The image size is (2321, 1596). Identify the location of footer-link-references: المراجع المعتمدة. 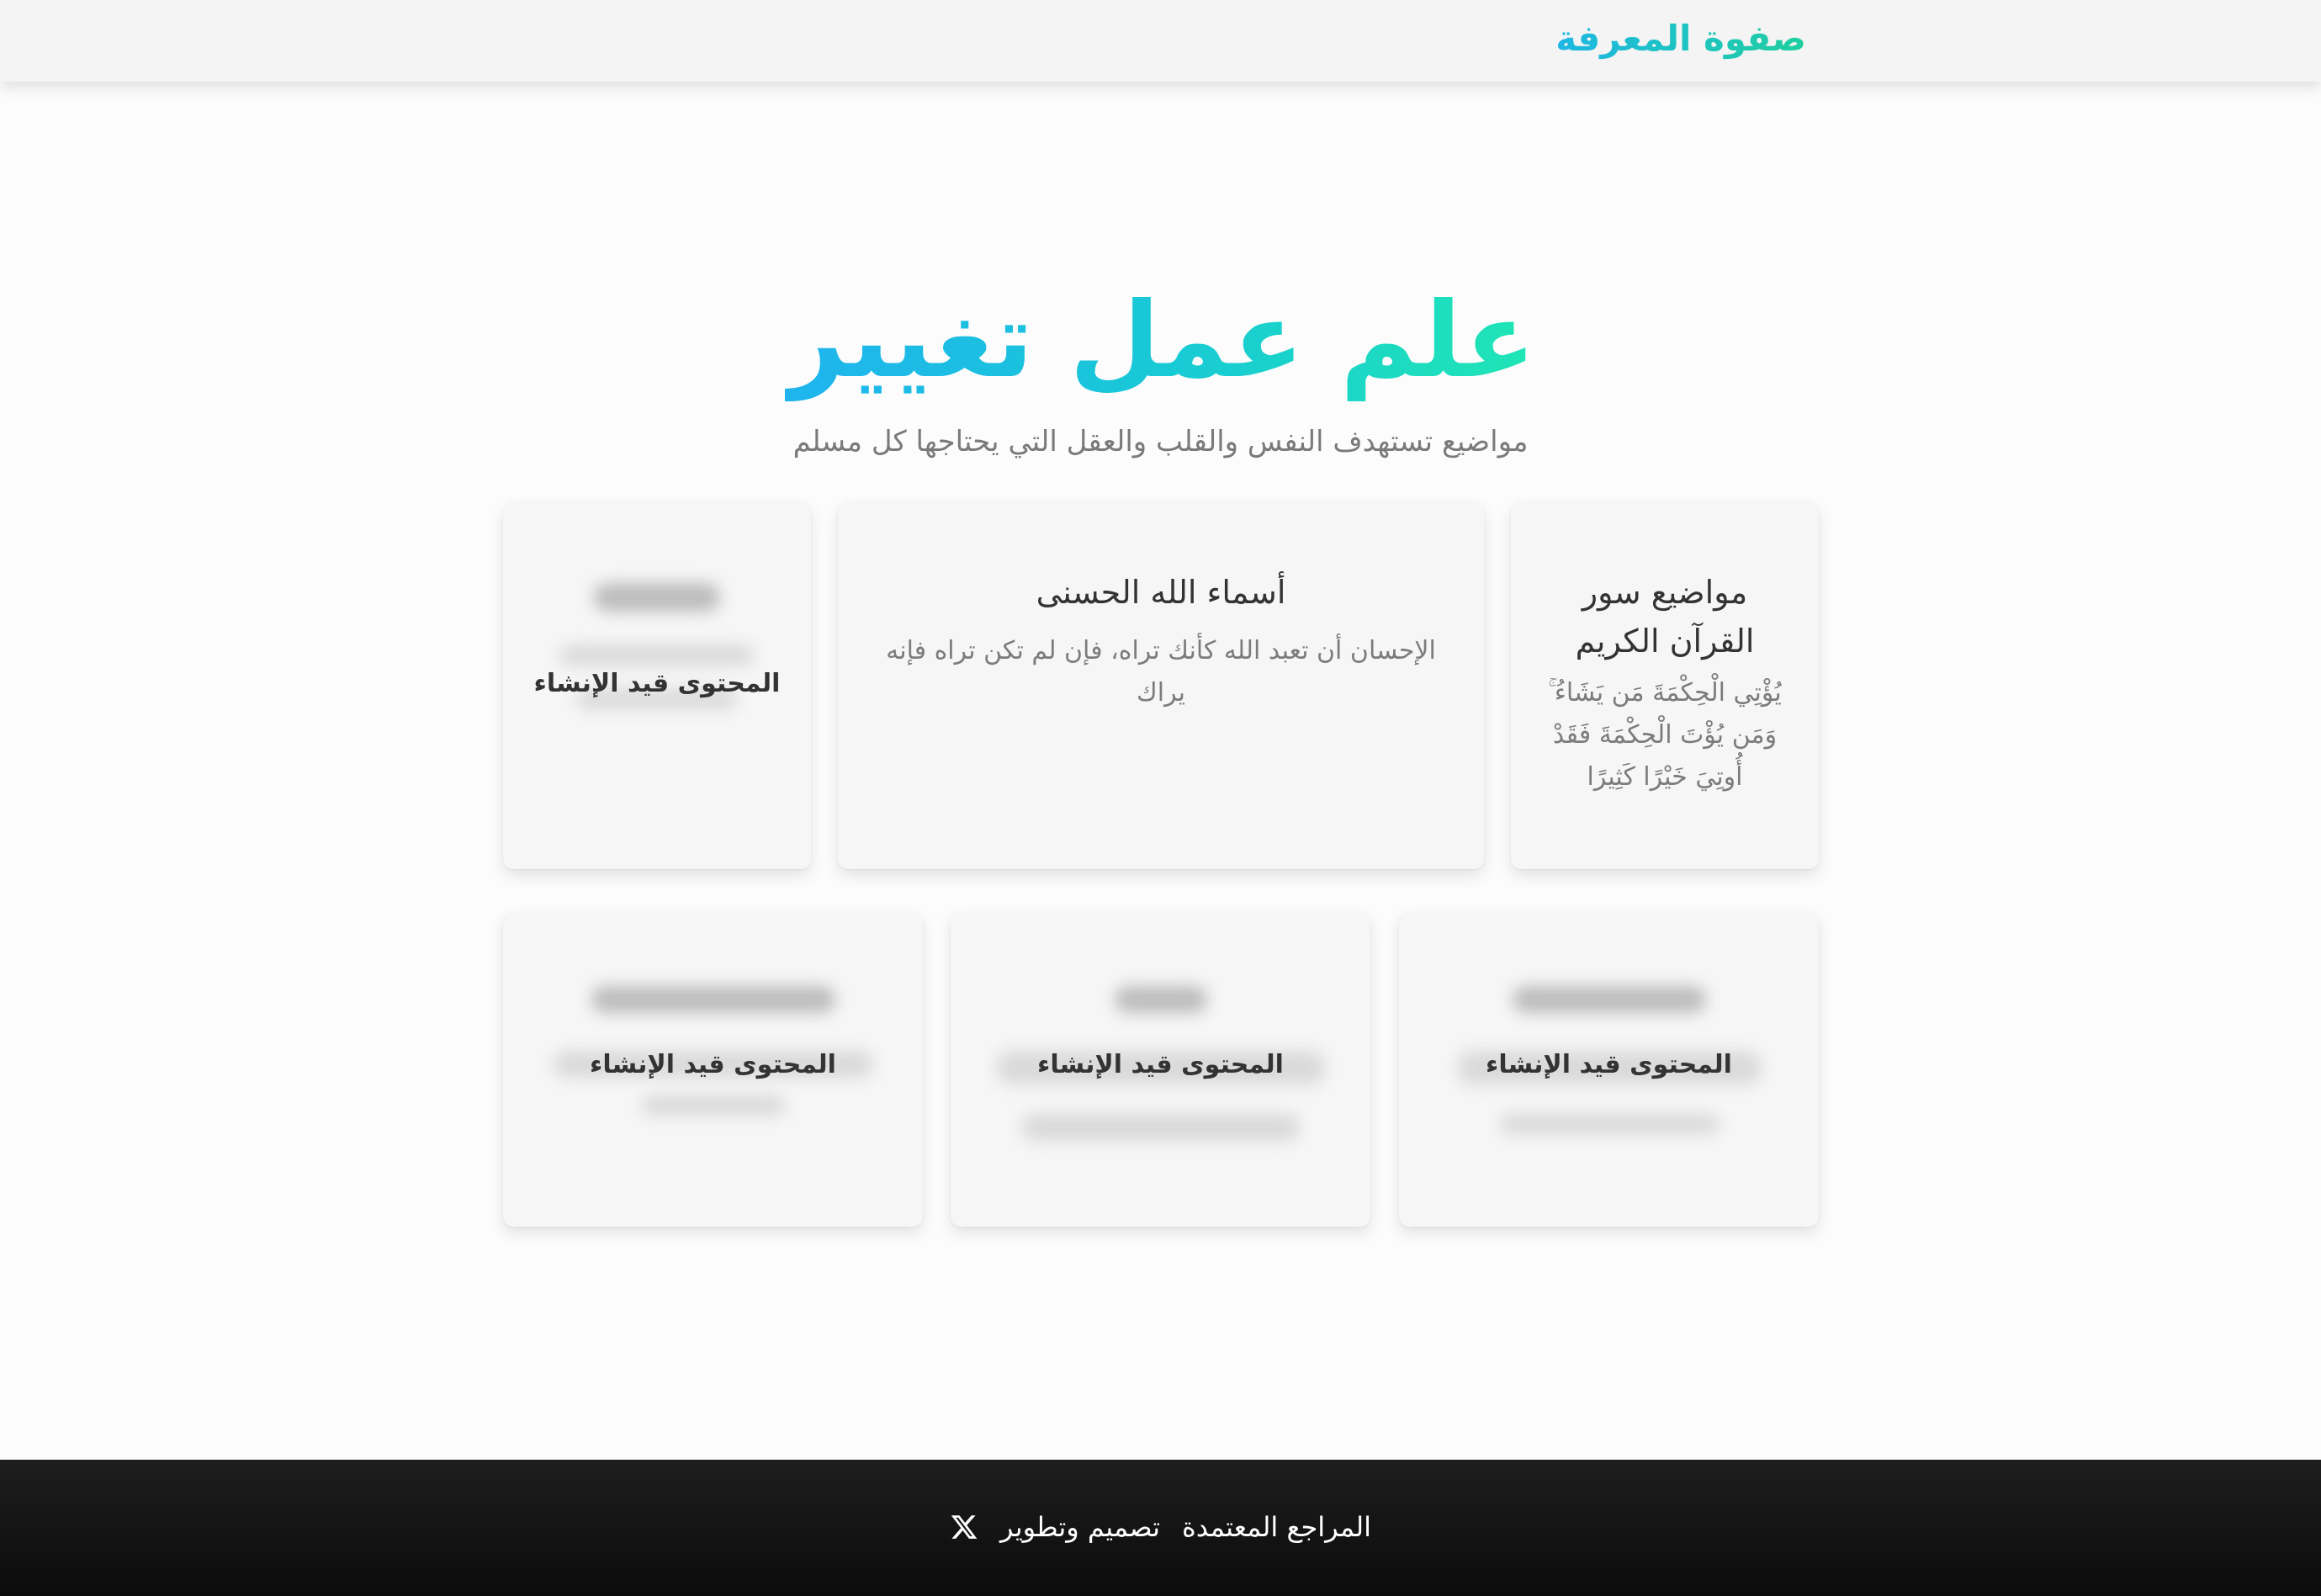
(1276, 1527).